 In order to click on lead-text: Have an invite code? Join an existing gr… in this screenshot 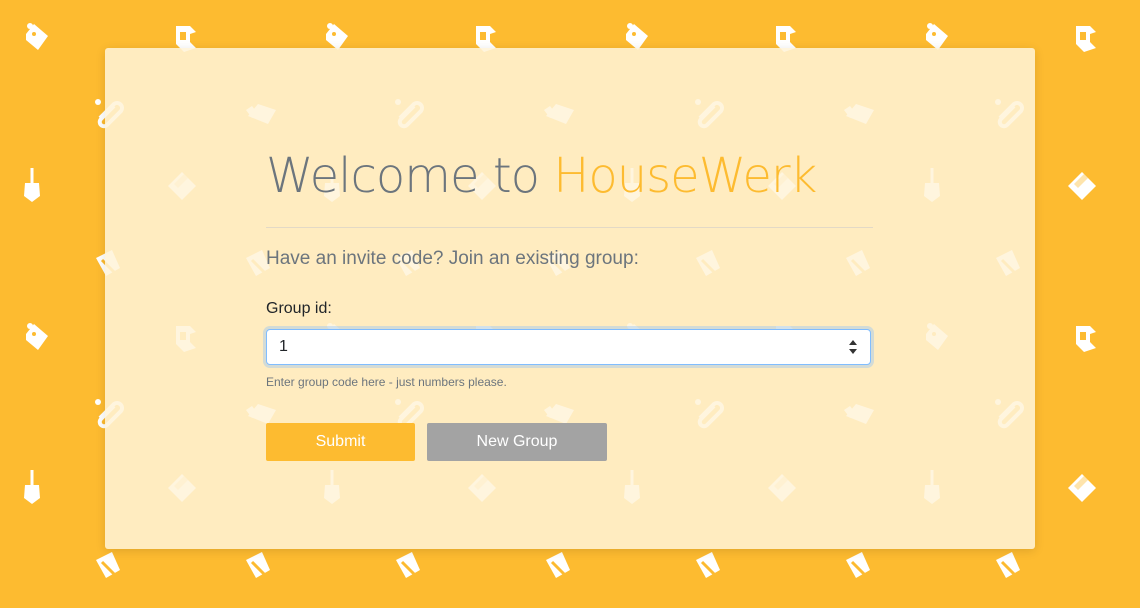, I will do `click(452, 258)`.